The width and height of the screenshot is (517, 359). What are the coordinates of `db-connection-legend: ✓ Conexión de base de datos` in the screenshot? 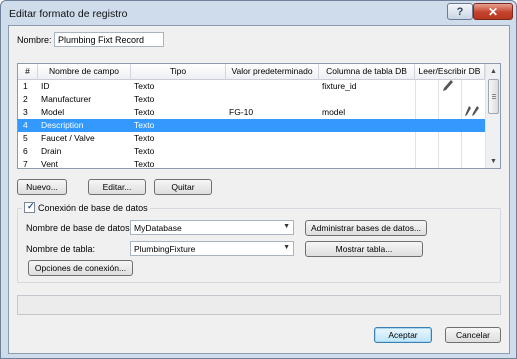 It's located at (86, 207).